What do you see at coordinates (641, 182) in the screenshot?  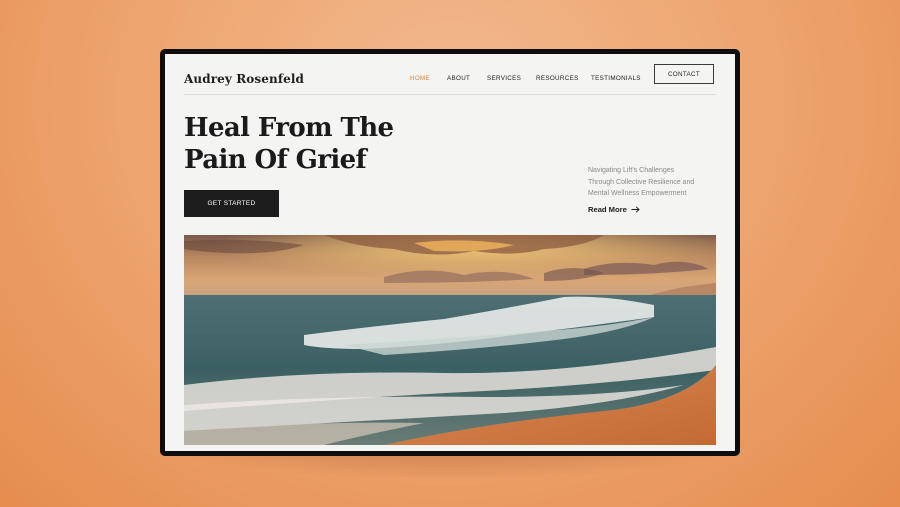 I see `tagline-line-2: Through Collective Resilience and` at bounding box center [641, 182].